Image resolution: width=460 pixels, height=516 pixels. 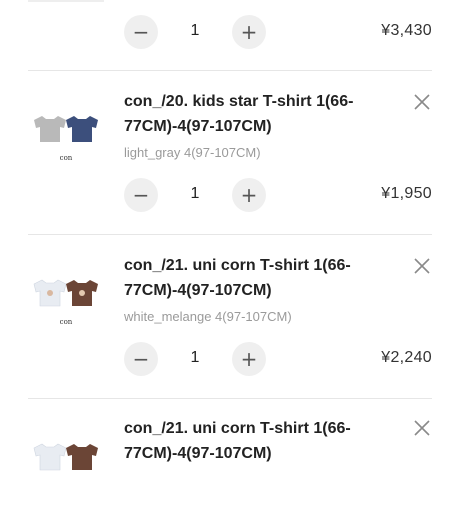 I want to click on item-price: ¥1,950, so click(x=406, y=193).